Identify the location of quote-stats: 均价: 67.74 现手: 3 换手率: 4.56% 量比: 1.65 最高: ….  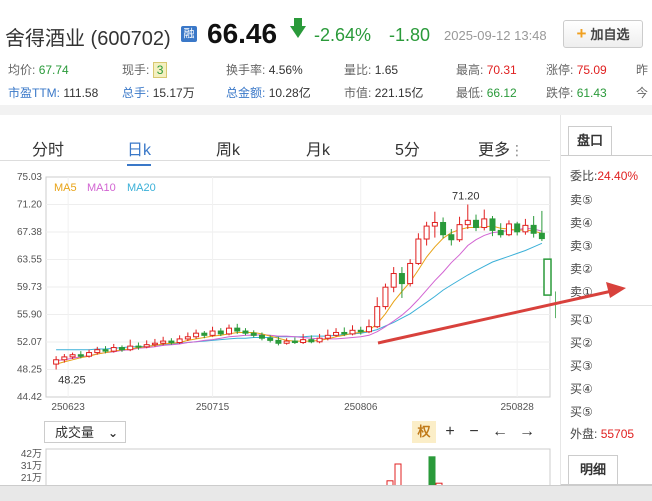
(326, 80).